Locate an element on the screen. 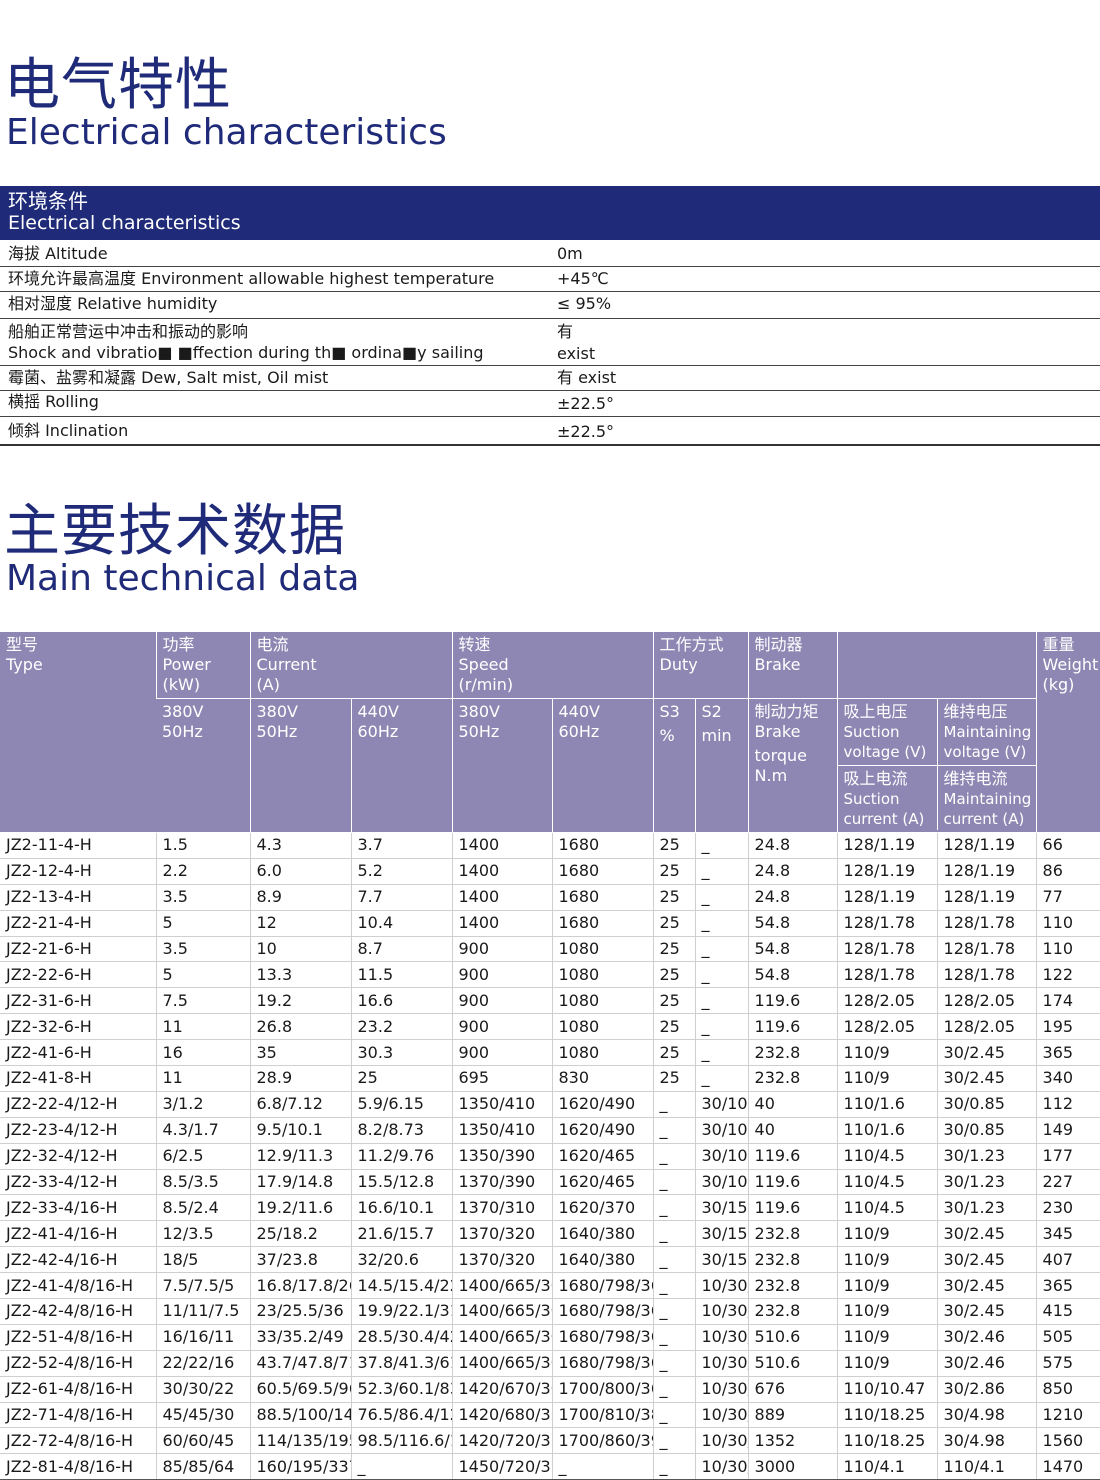  cell-current-440: 5.9/6.15 is located at coordinates (401, 1104).